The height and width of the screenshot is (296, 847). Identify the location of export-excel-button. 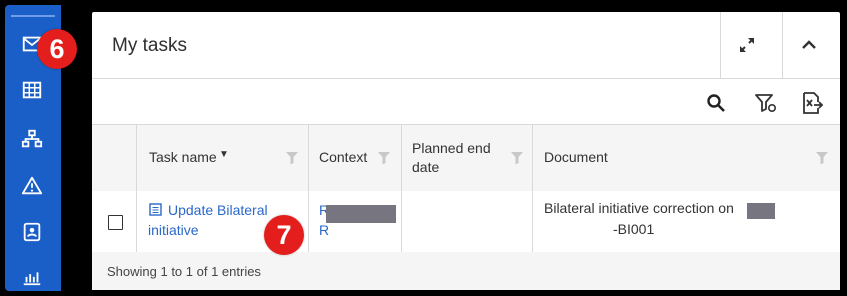
(812, 103).